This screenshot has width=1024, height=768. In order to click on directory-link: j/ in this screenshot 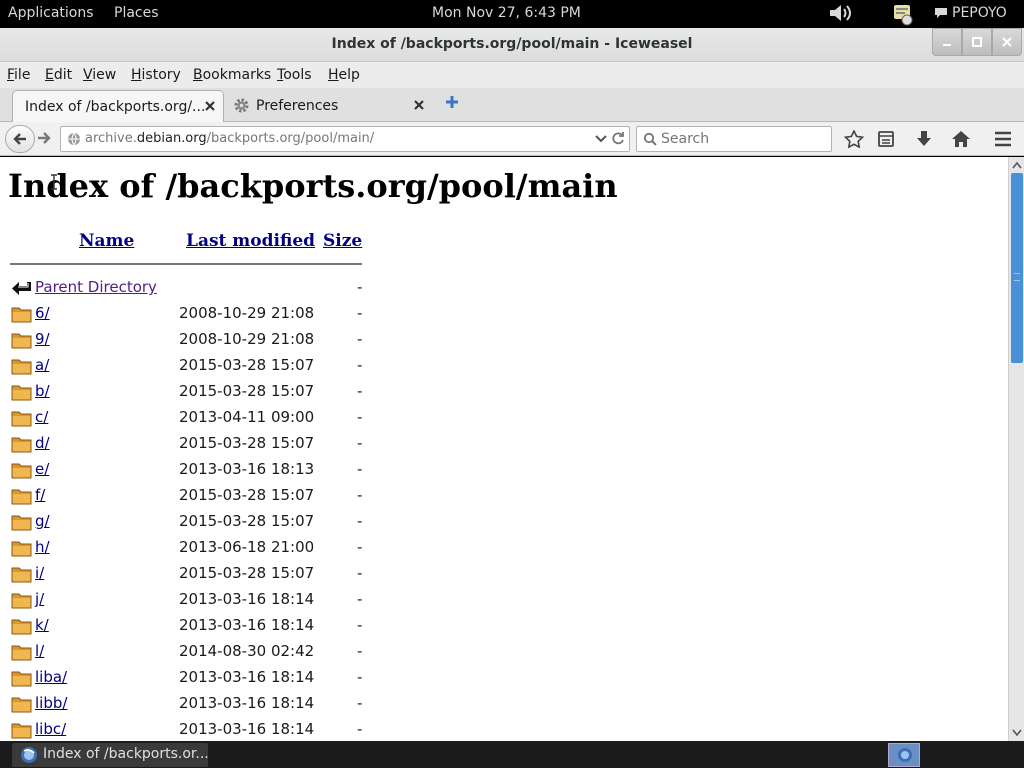, I will do `click(39, 599)`.